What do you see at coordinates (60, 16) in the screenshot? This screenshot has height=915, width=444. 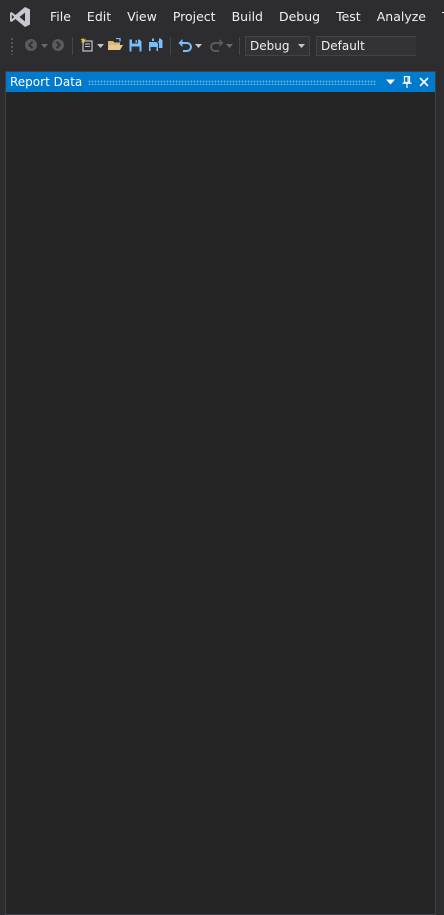 I see `menu-file: File` at bounding box center [60, 16].